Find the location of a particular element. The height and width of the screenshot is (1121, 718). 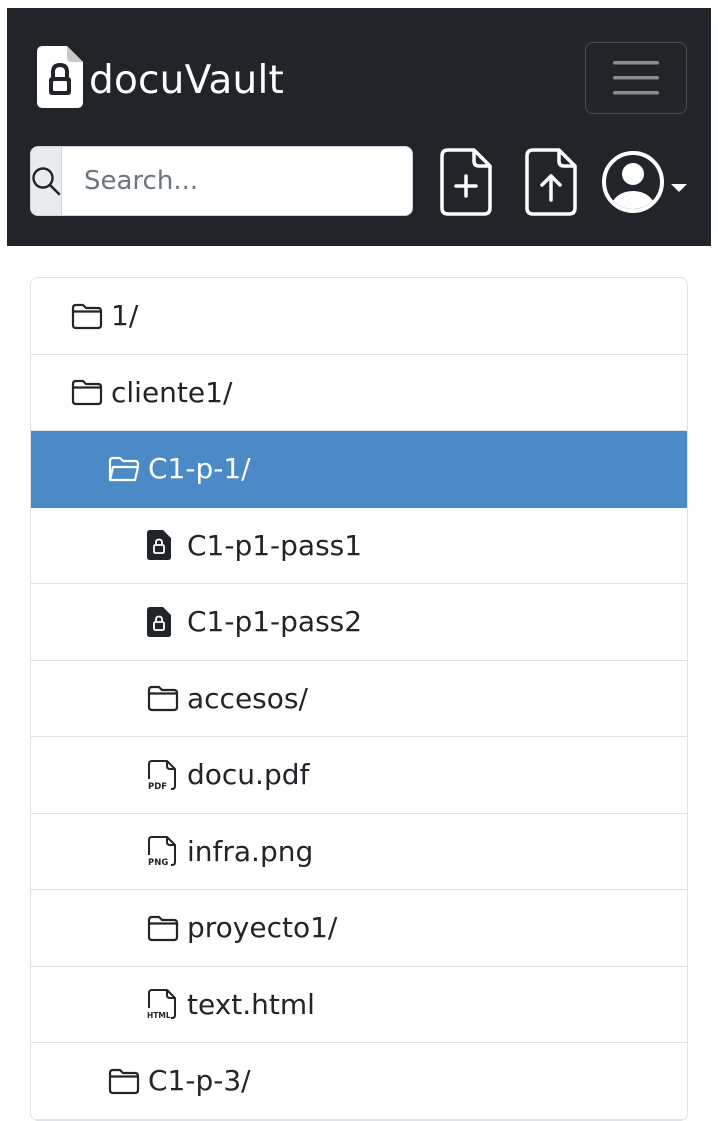

search-icon is located at coordinates (46, 181).